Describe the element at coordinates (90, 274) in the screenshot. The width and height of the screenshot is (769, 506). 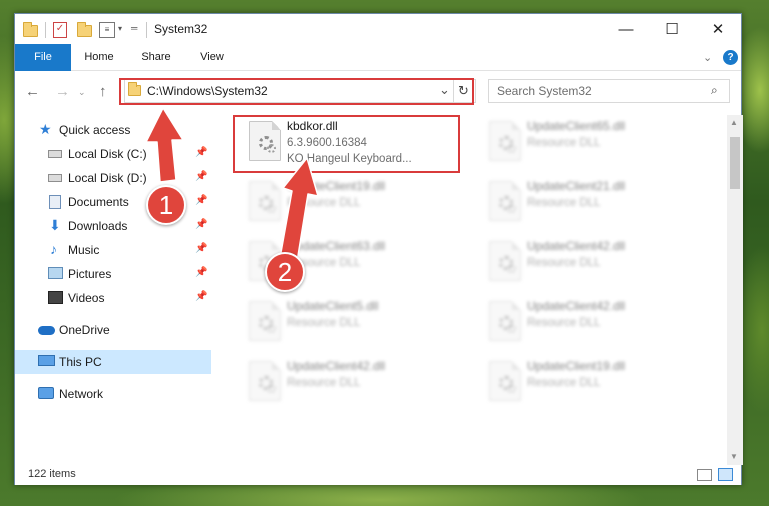
I see `sidebar-item-label: Pictures` at that location.